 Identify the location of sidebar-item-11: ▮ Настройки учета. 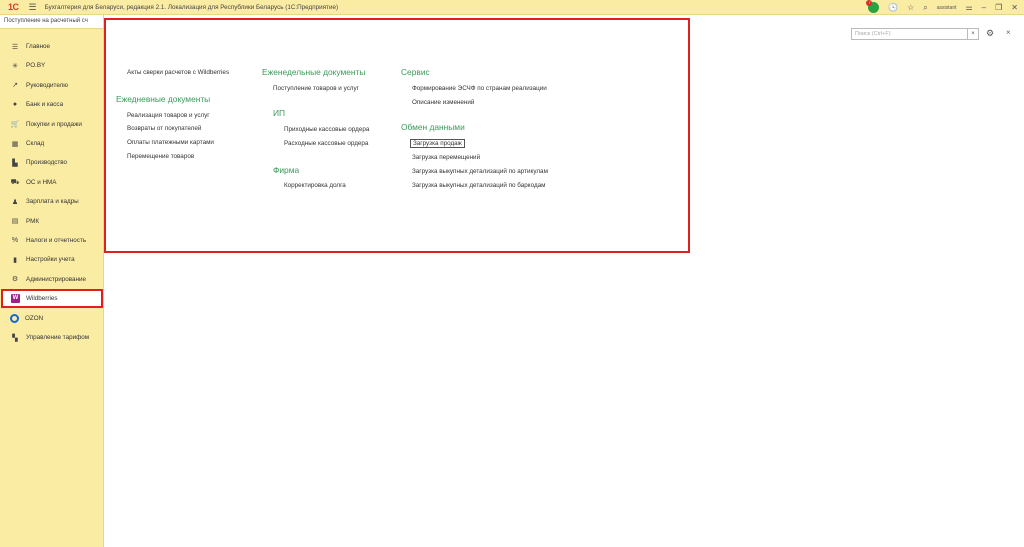
(52, 259).